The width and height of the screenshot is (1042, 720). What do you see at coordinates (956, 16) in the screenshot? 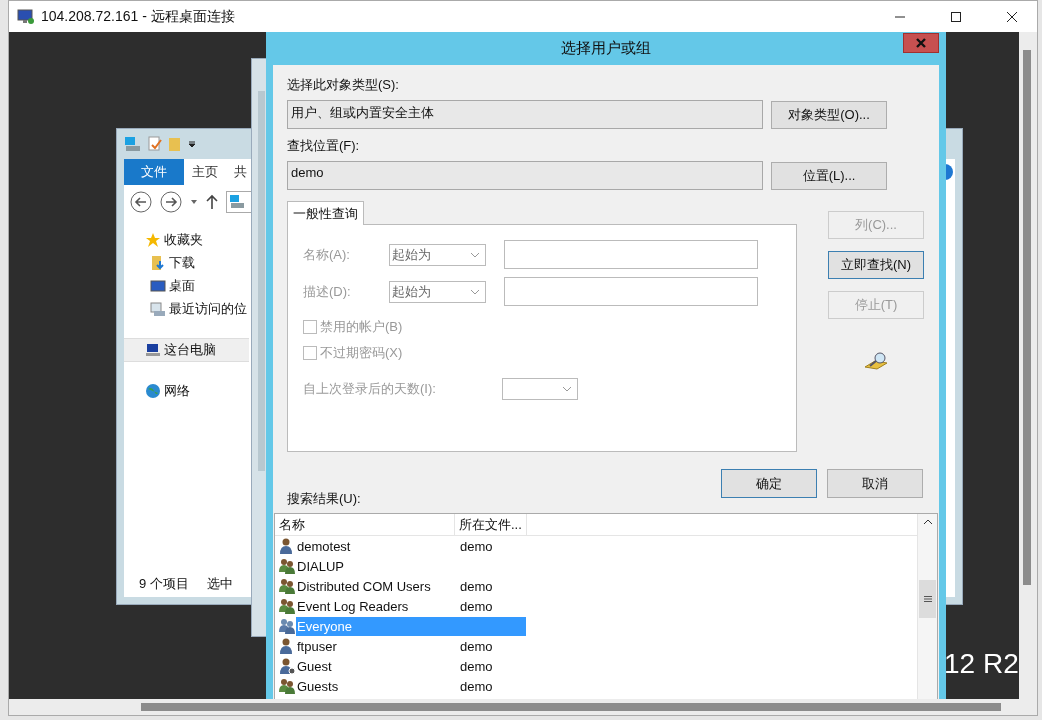
I see `maximize-icon` at bounding box center [956, 16].